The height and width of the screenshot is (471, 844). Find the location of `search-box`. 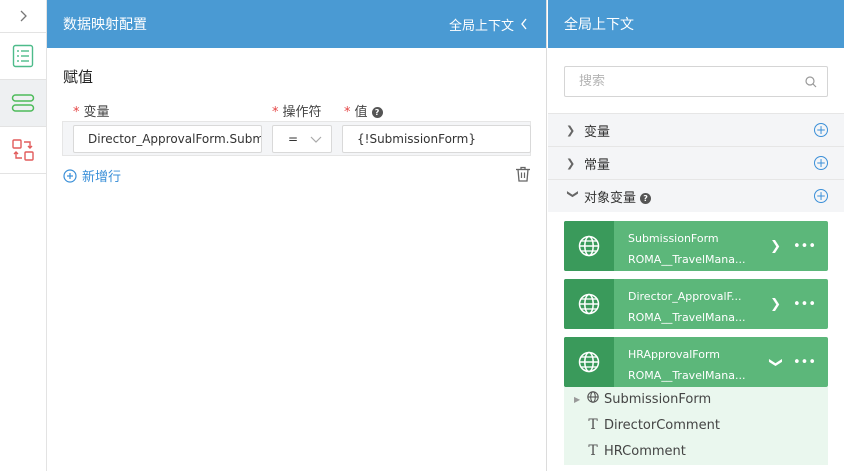

search-box is located at coordinates (696, 81).